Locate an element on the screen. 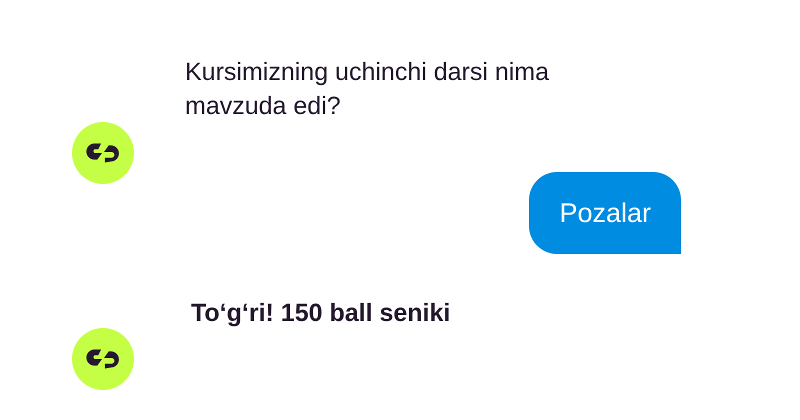 The image size is (800, 420). bot-message: To‘g‘ri! 150 ball seniki is located at coordinates (321, 313).